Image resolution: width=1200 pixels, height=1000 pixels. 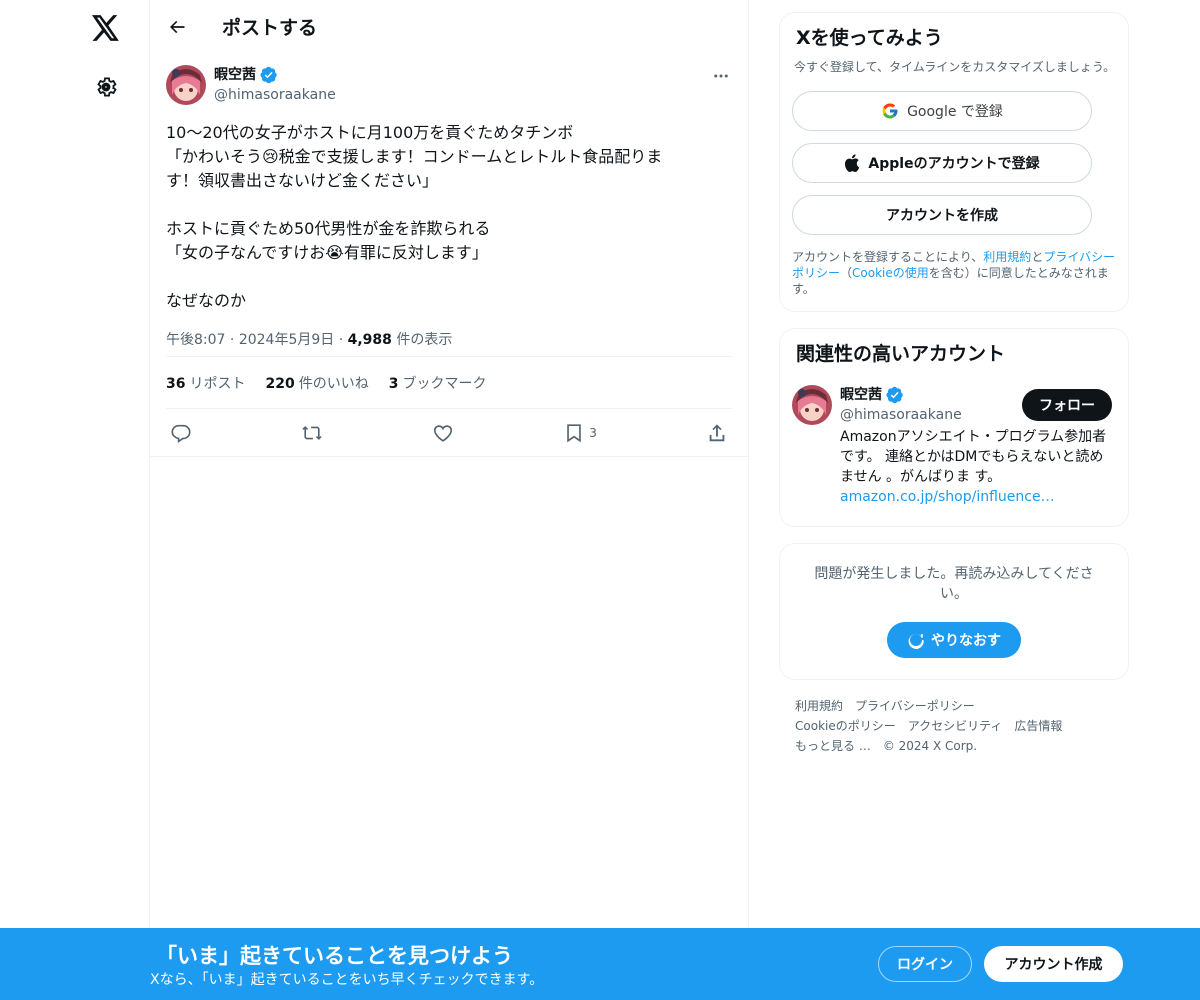 I want to click on related-name: 暇空茜, so click(x=861, y=395).